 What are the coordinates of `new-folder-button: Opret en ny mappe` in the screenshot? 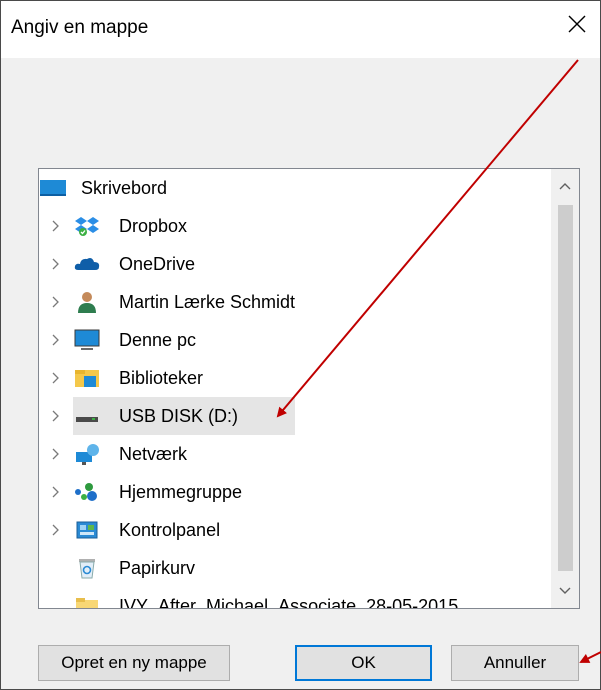 It's located at (134, 663).